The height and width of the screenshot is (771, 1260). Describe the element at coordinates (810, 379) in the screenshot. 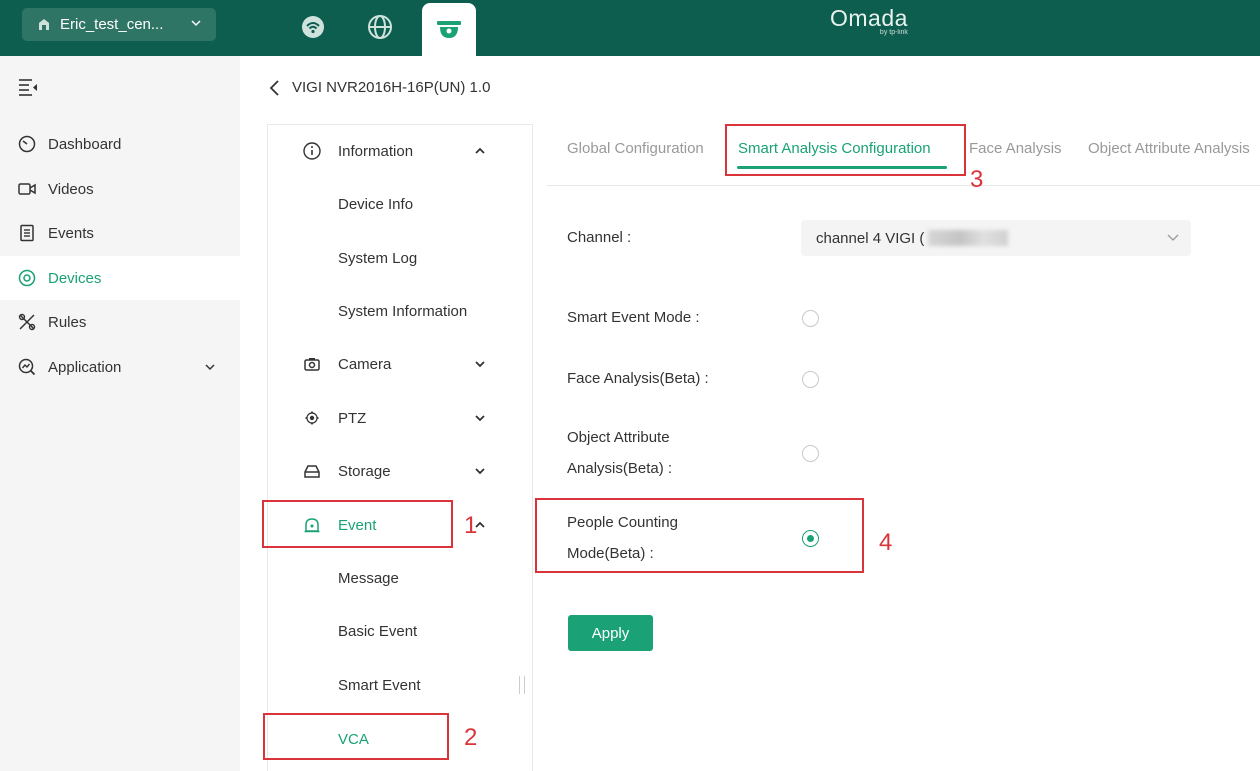

I see `face-analysis-radio` at that location.